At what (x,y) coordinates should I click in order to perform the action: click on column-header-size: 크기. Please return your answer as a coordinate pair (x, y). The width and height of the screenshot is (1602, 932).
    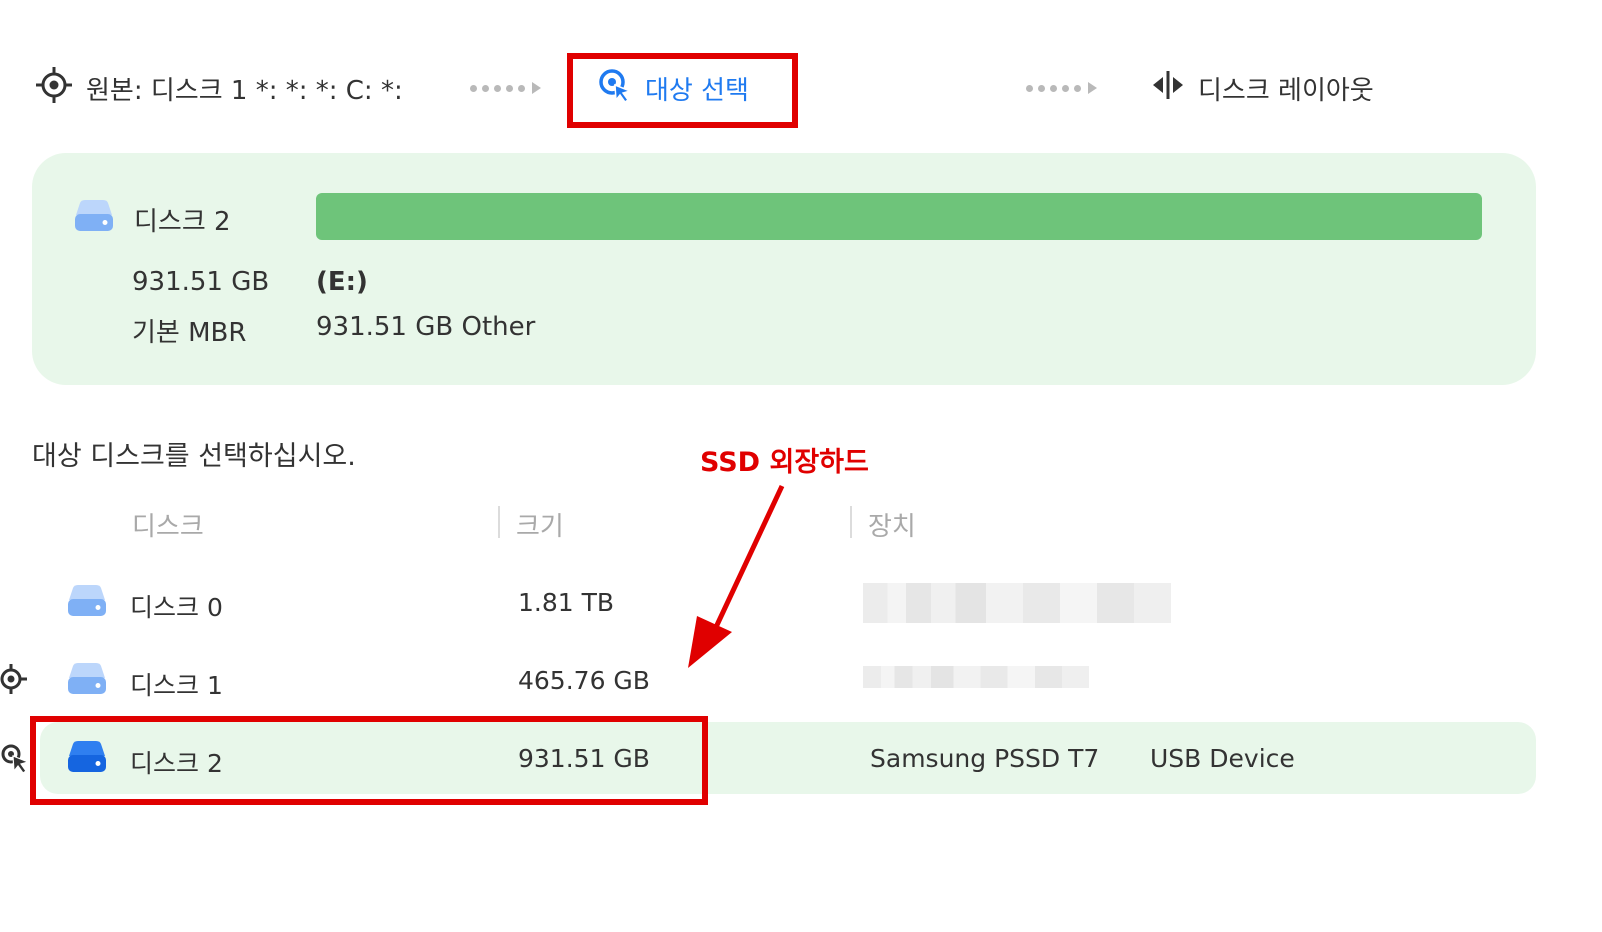
    Looking at the image, I should click on (540, 524).